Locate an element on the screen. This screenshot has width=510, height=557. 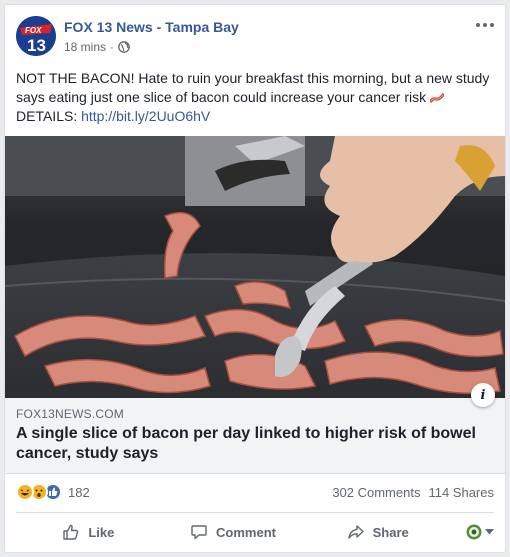
reaction-count: 182 is located at coordinates (79, 492).